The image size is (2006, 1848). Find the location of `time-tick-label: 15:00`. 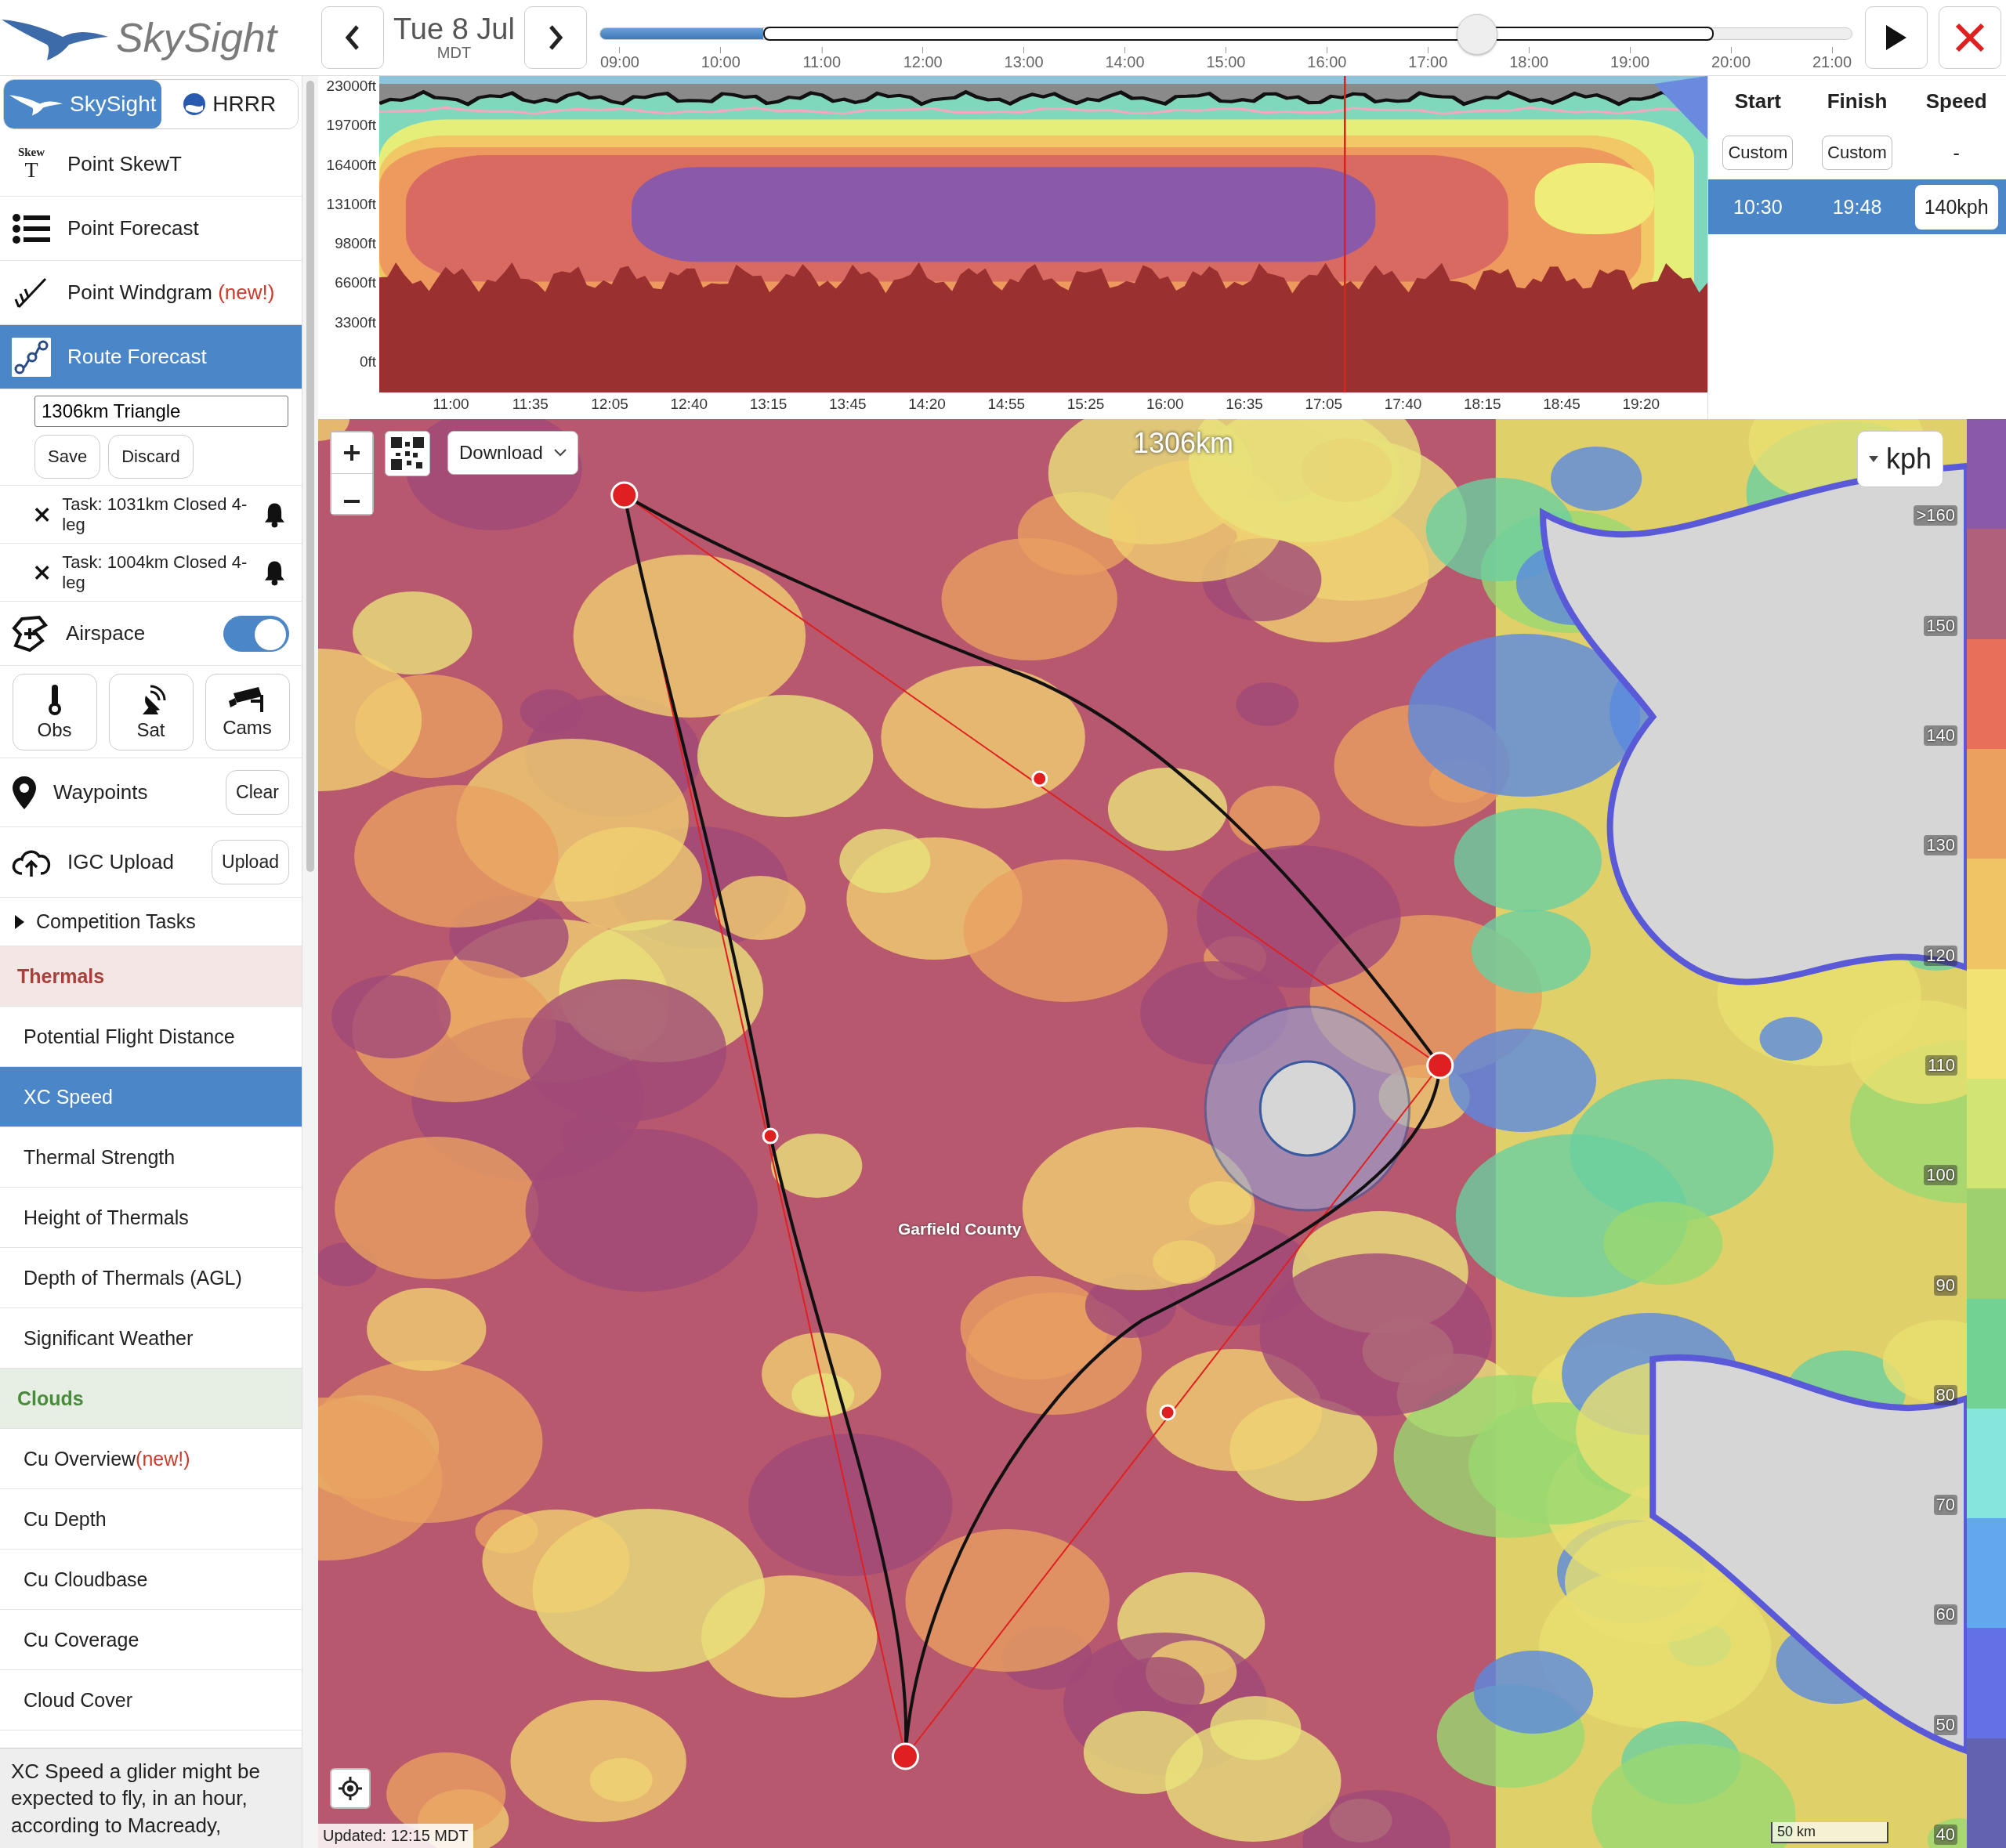

time-tick-label: 15:00 is located at coordinates (1226, 62).